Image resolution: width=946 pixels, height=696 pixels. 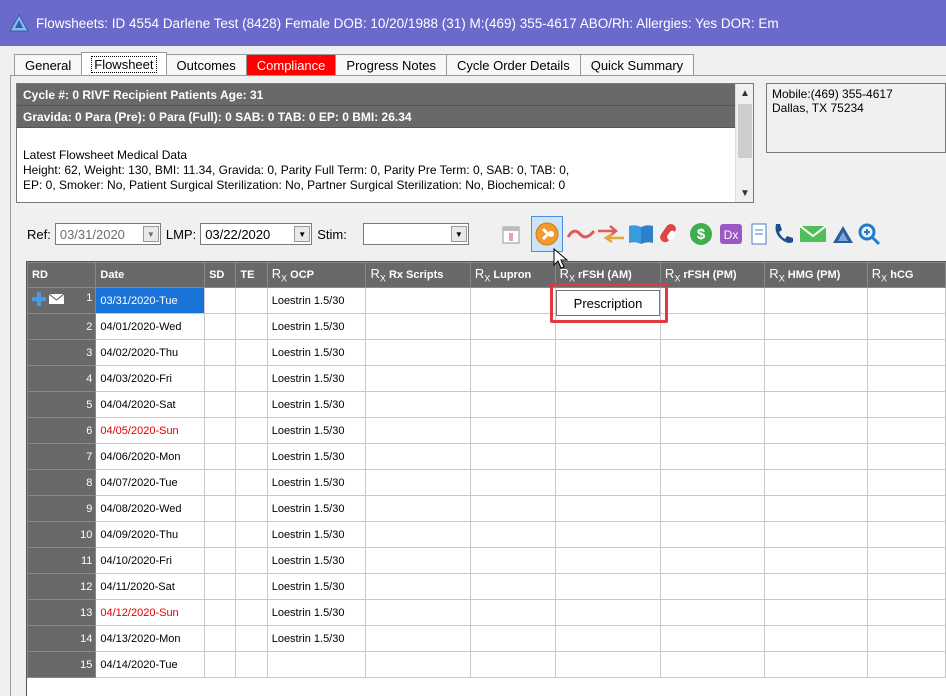 I want to click on table-row: 6 04/05/2020-Sun Loestrin 1.5/30, so click(x=486, y=430).